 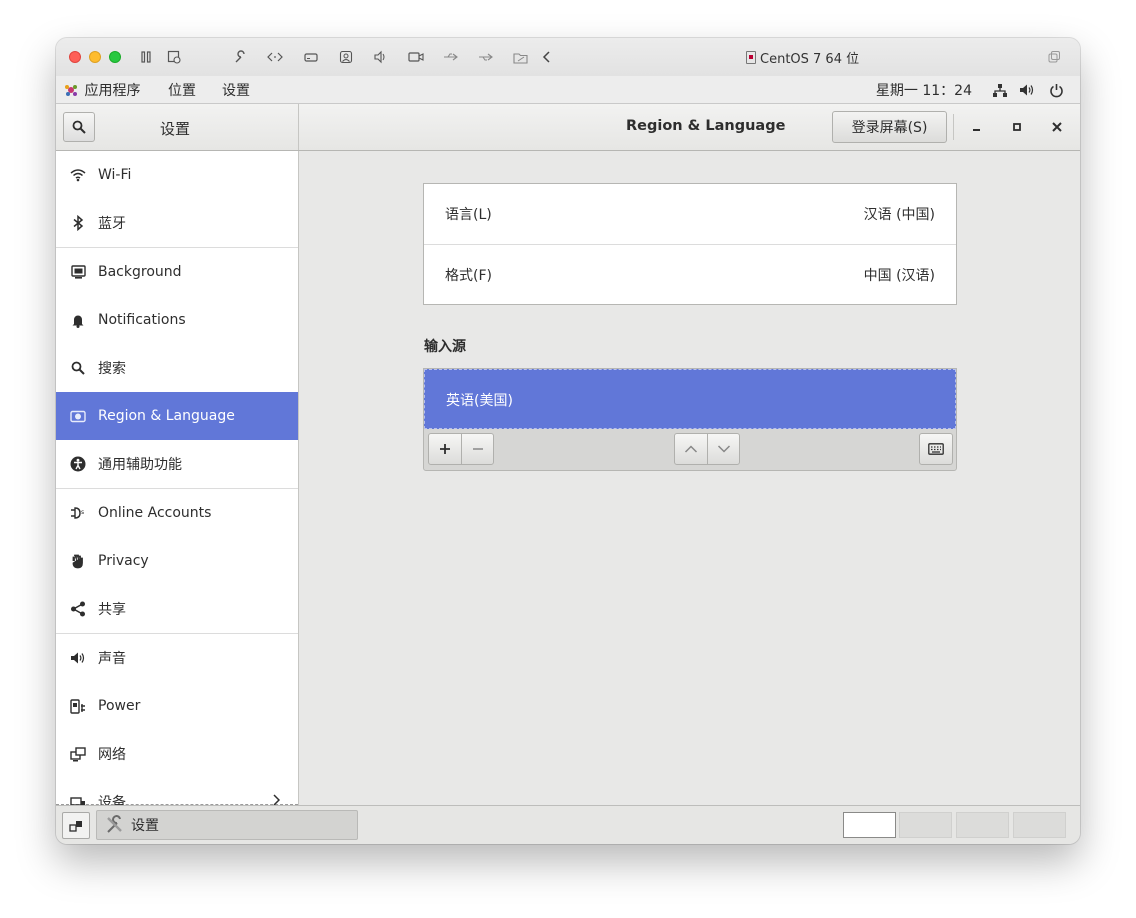 I want to click on language-row: 语言(L) 汉语 (中国), so click(x=690, y=214).